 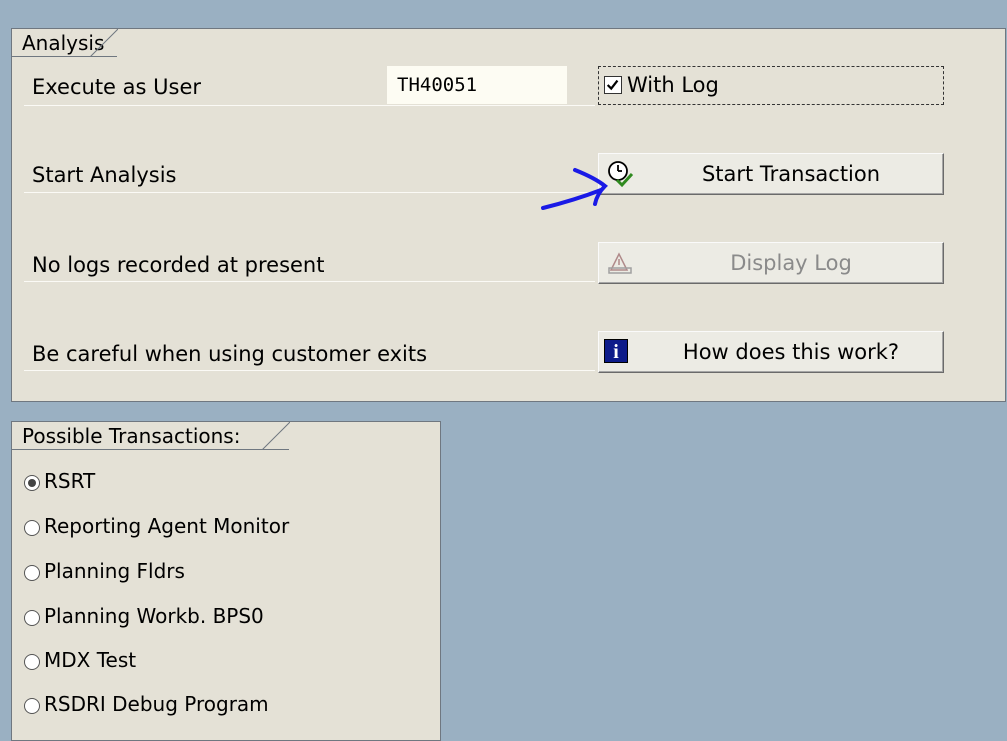 What do you see at coordinates (117, 87) in the screenshot?
I see `execute-as-user-label: Execute as User` at bounding box center [117, 87].